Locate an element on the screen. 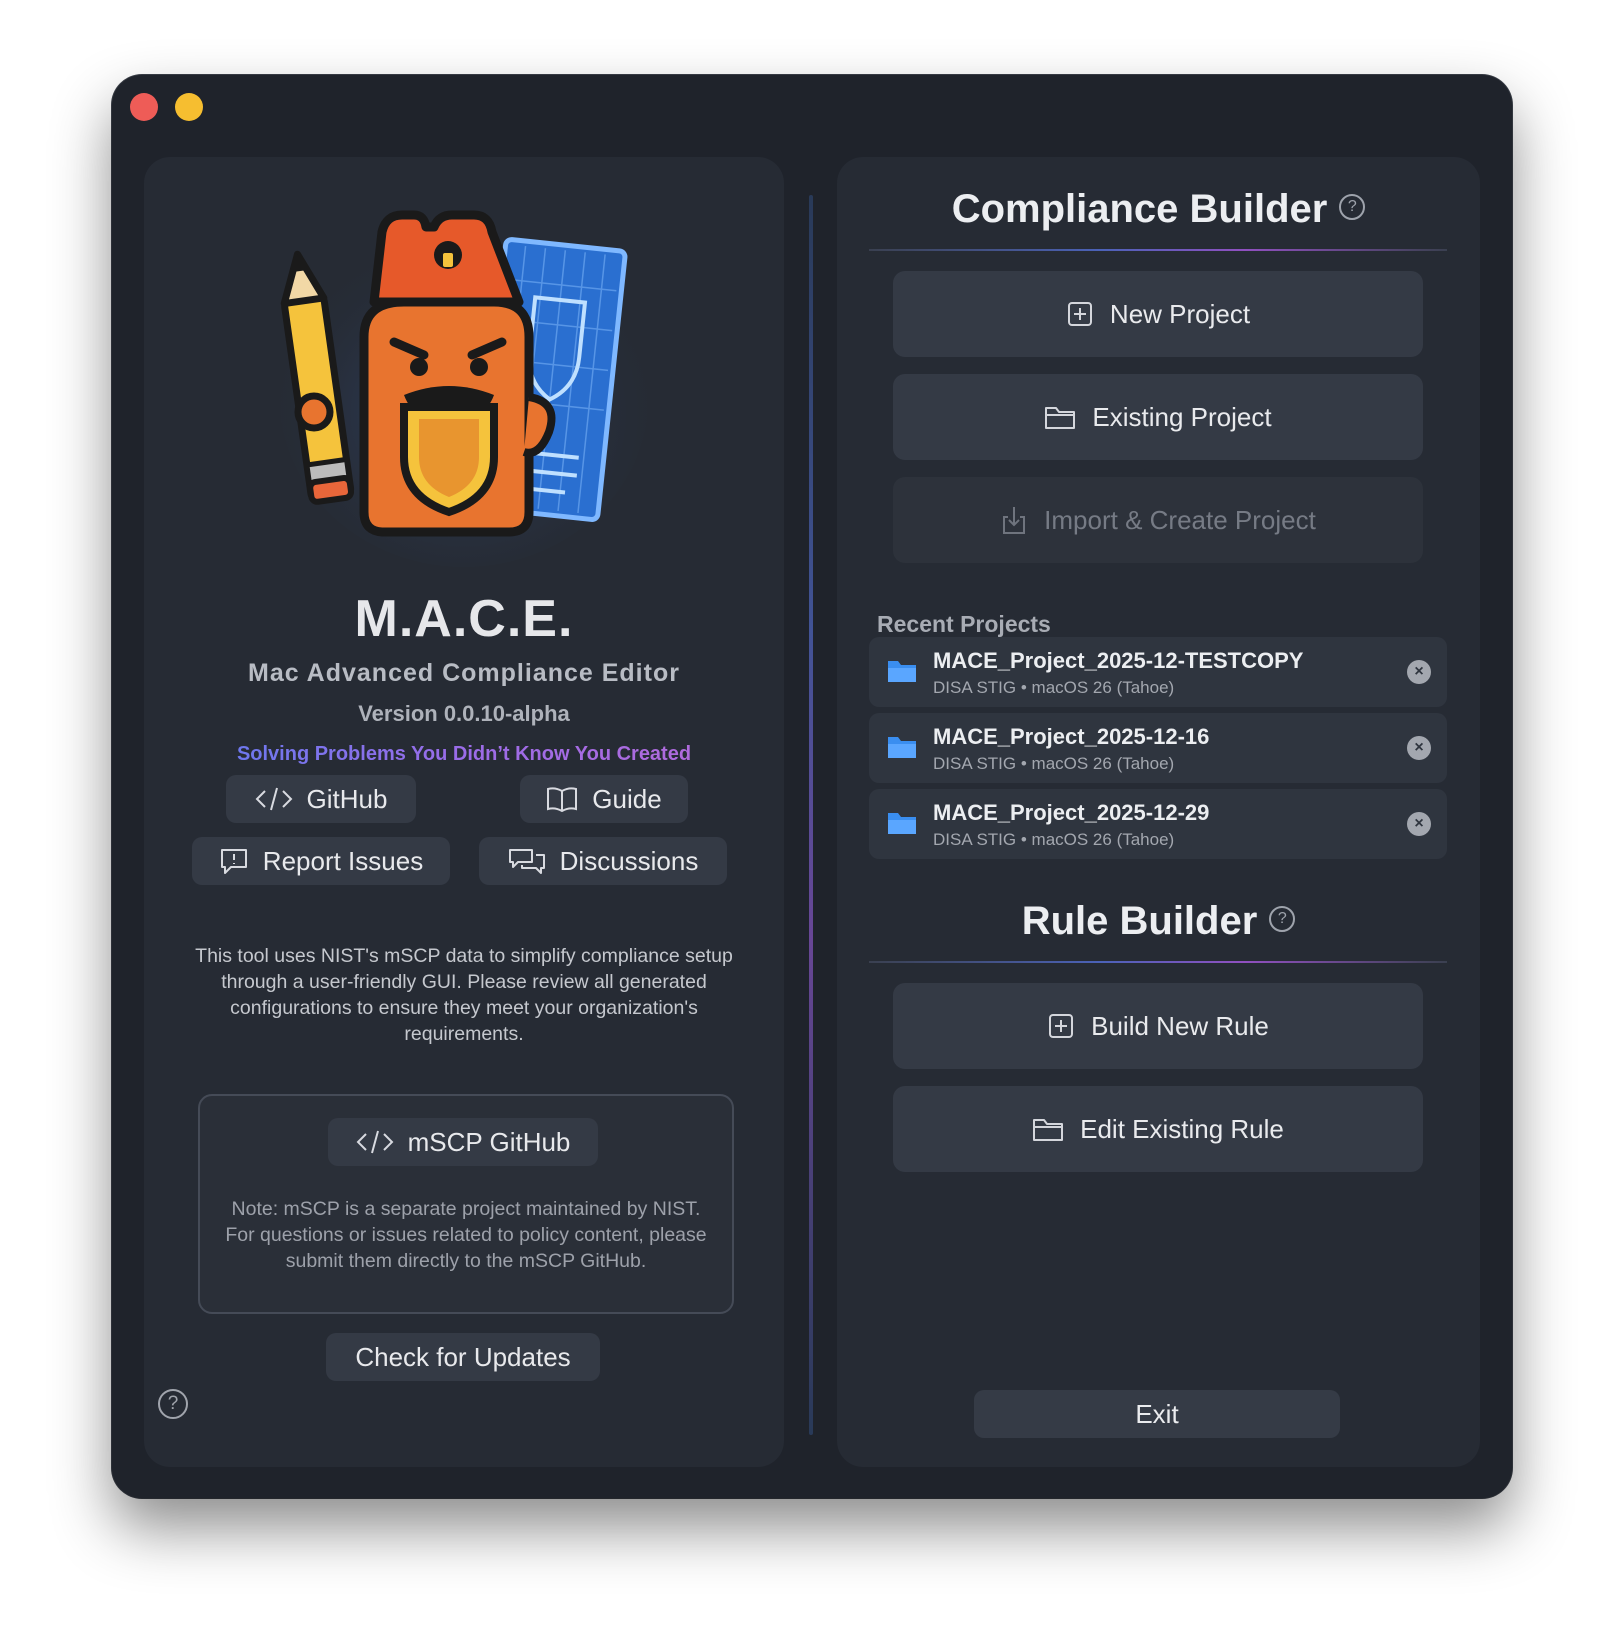 Image resolution: width=1624 pixels, height=1648 pixels. import-icon is located at coordinates (1014, 520).